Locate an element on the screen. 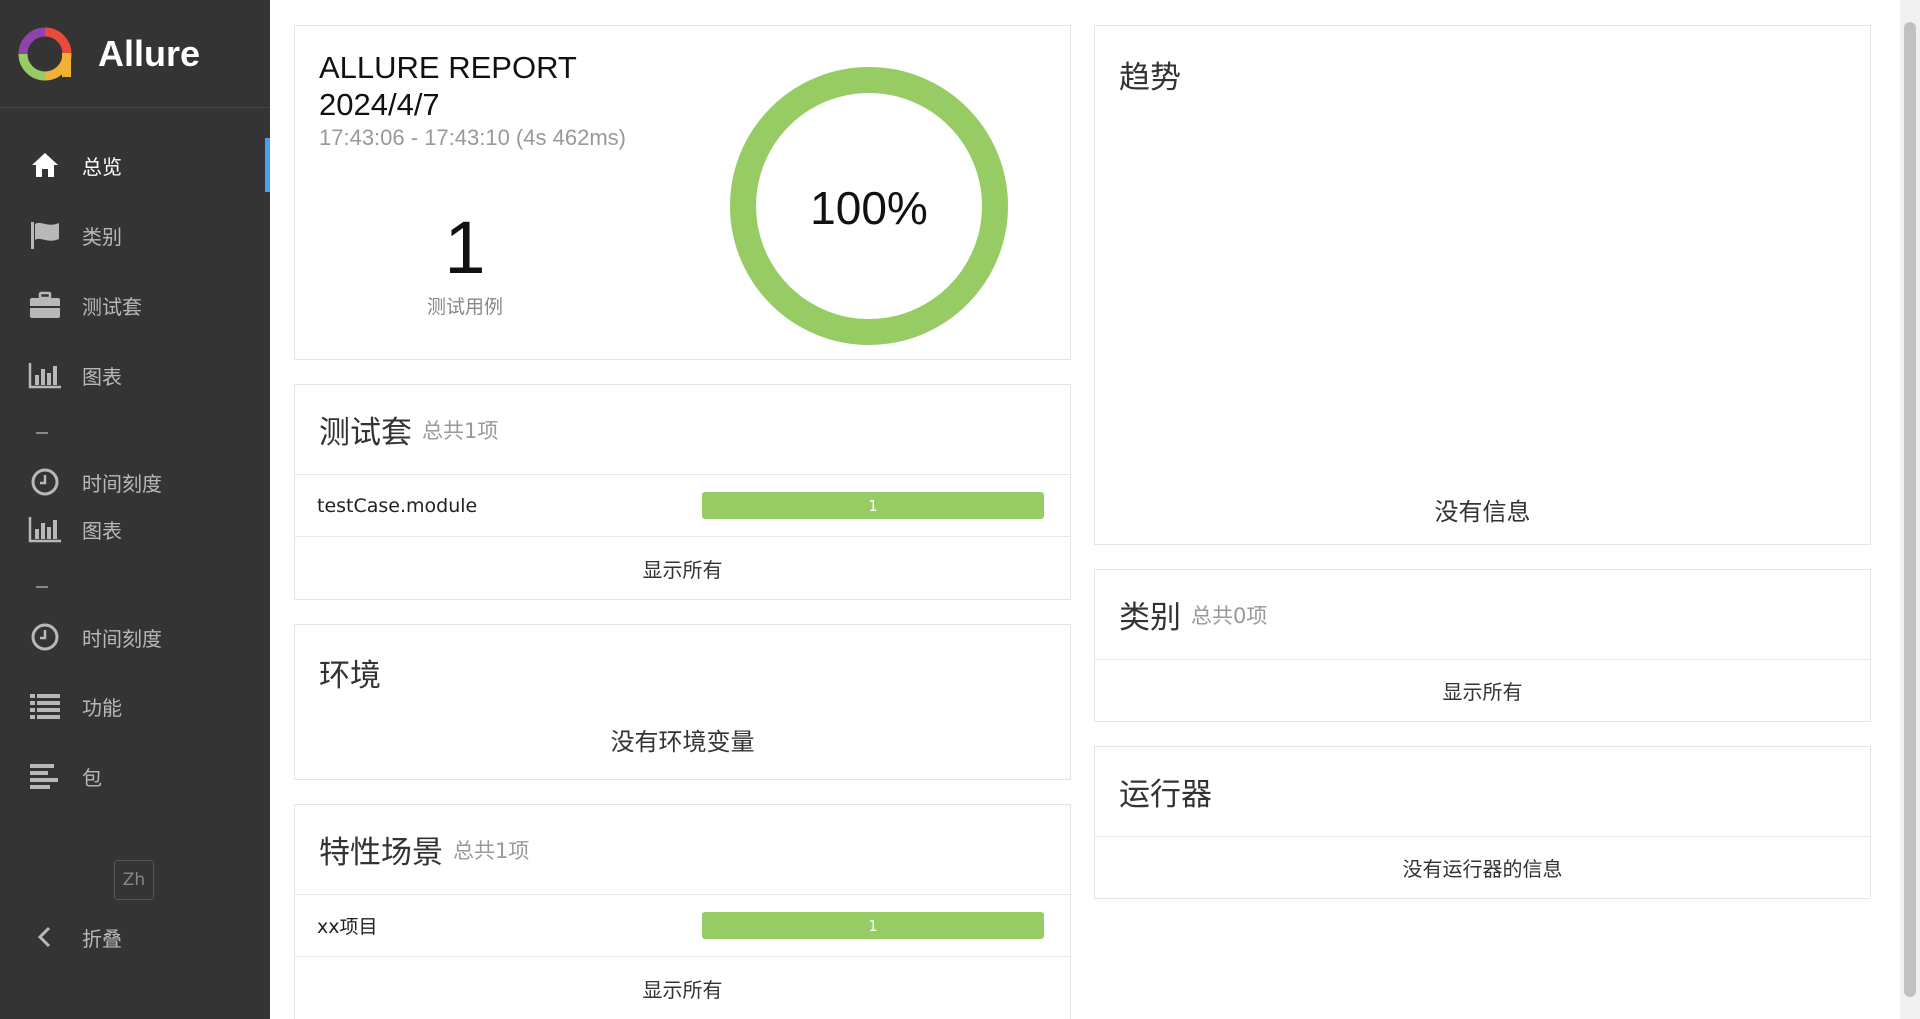 Image resolution: width=1920 pixels, height=1019 pixels. page-scrollbar is located at coordinates (1910, 509).